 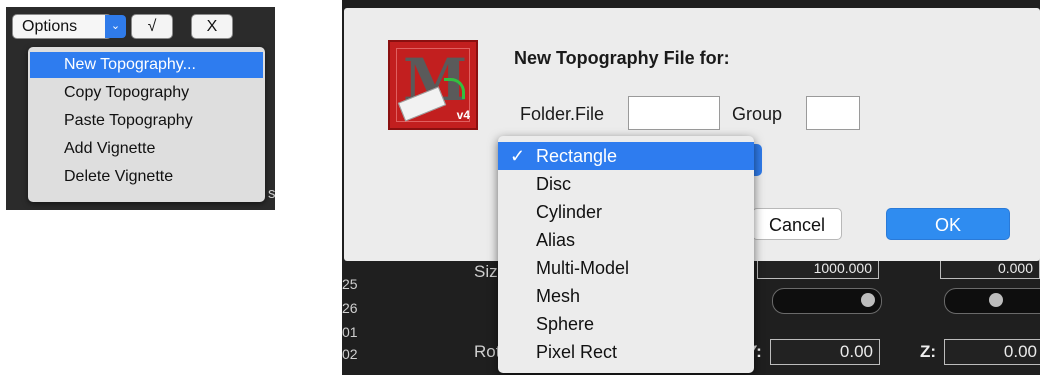 I want to click on truncated-text: s, so click(x=271, y=193).